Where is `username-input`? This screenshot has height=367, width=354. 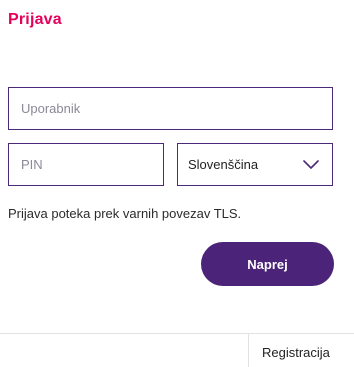 username-input is located at coordinates (170, 108).